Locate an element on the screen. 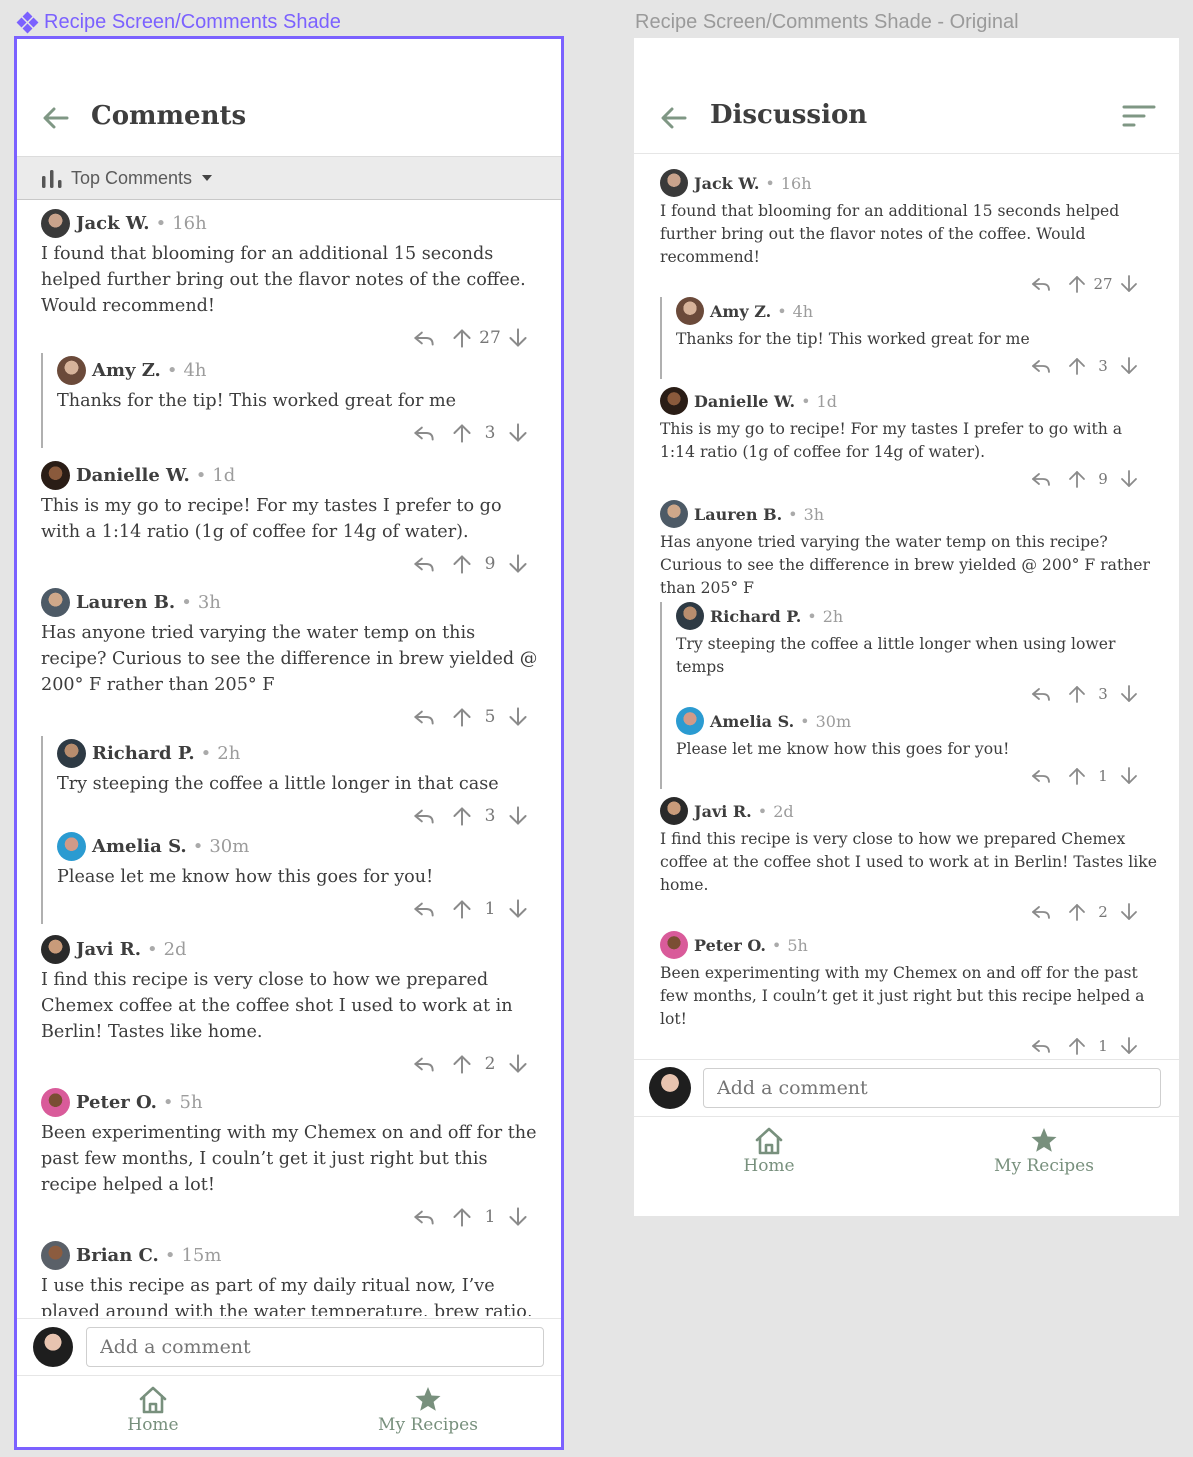 This screenshot has width=1193, height=1457. frame-label-comments-shade: Recipe Screen/Comments Shade is located at coordinates (178, 22).